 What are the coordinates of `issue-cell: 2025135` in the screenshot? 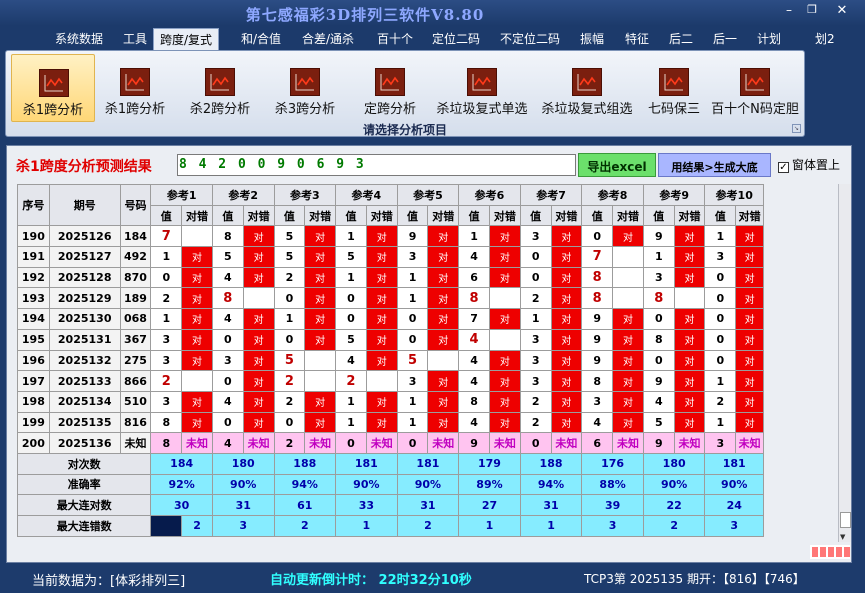 It's located at (84, 422).